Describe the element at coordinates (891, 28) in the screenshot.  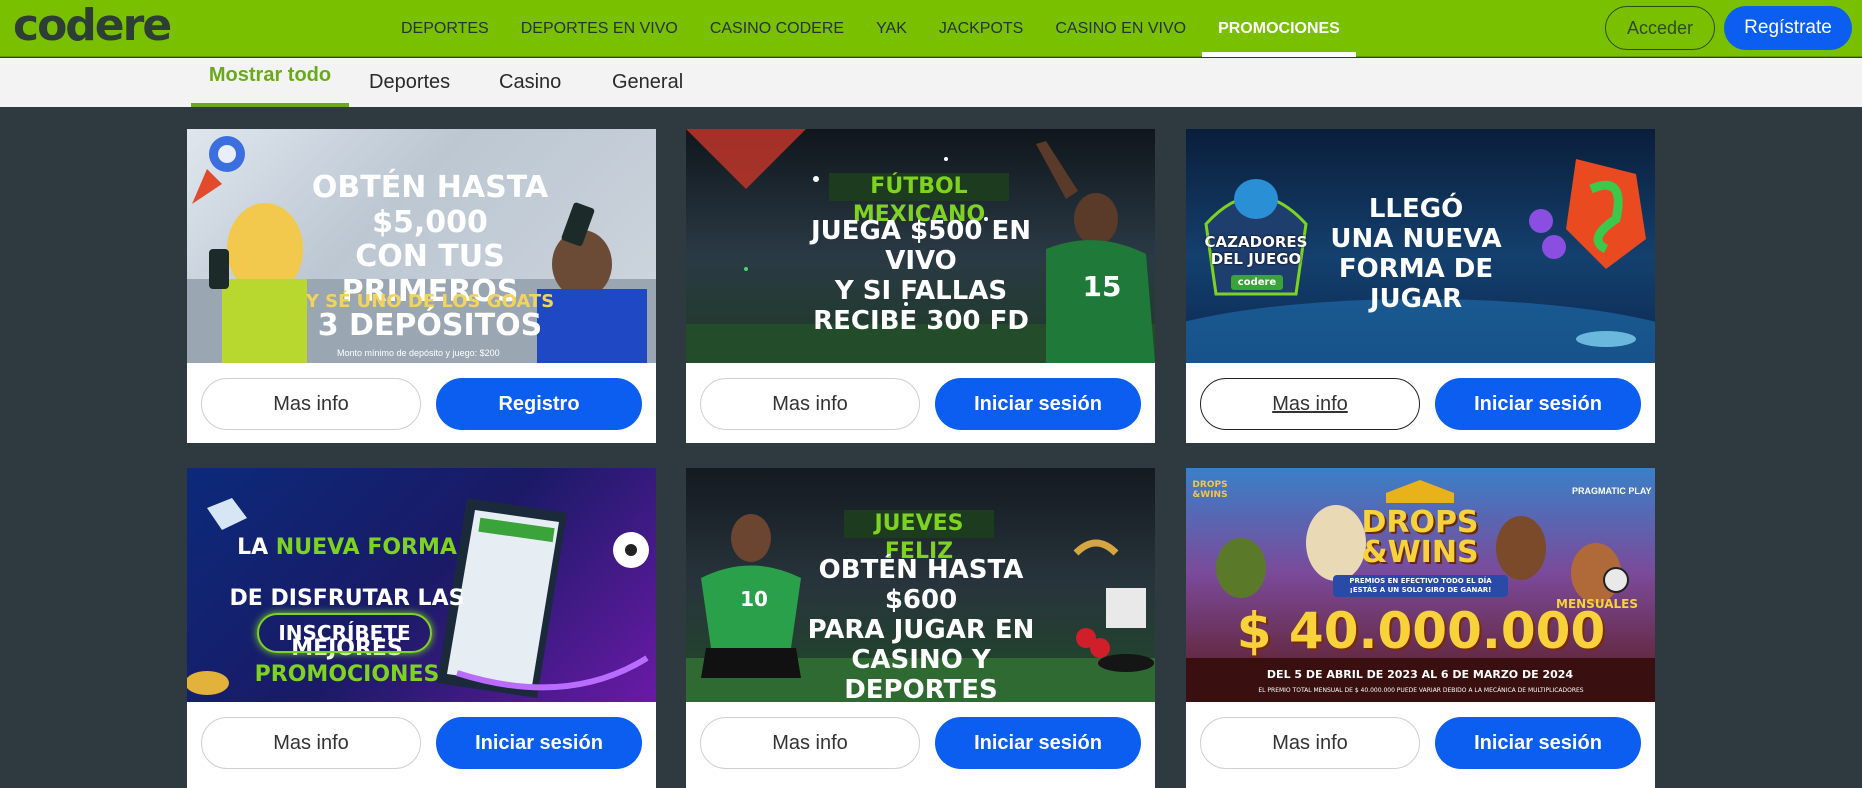
I see `nav-yak: YAK` at that location.